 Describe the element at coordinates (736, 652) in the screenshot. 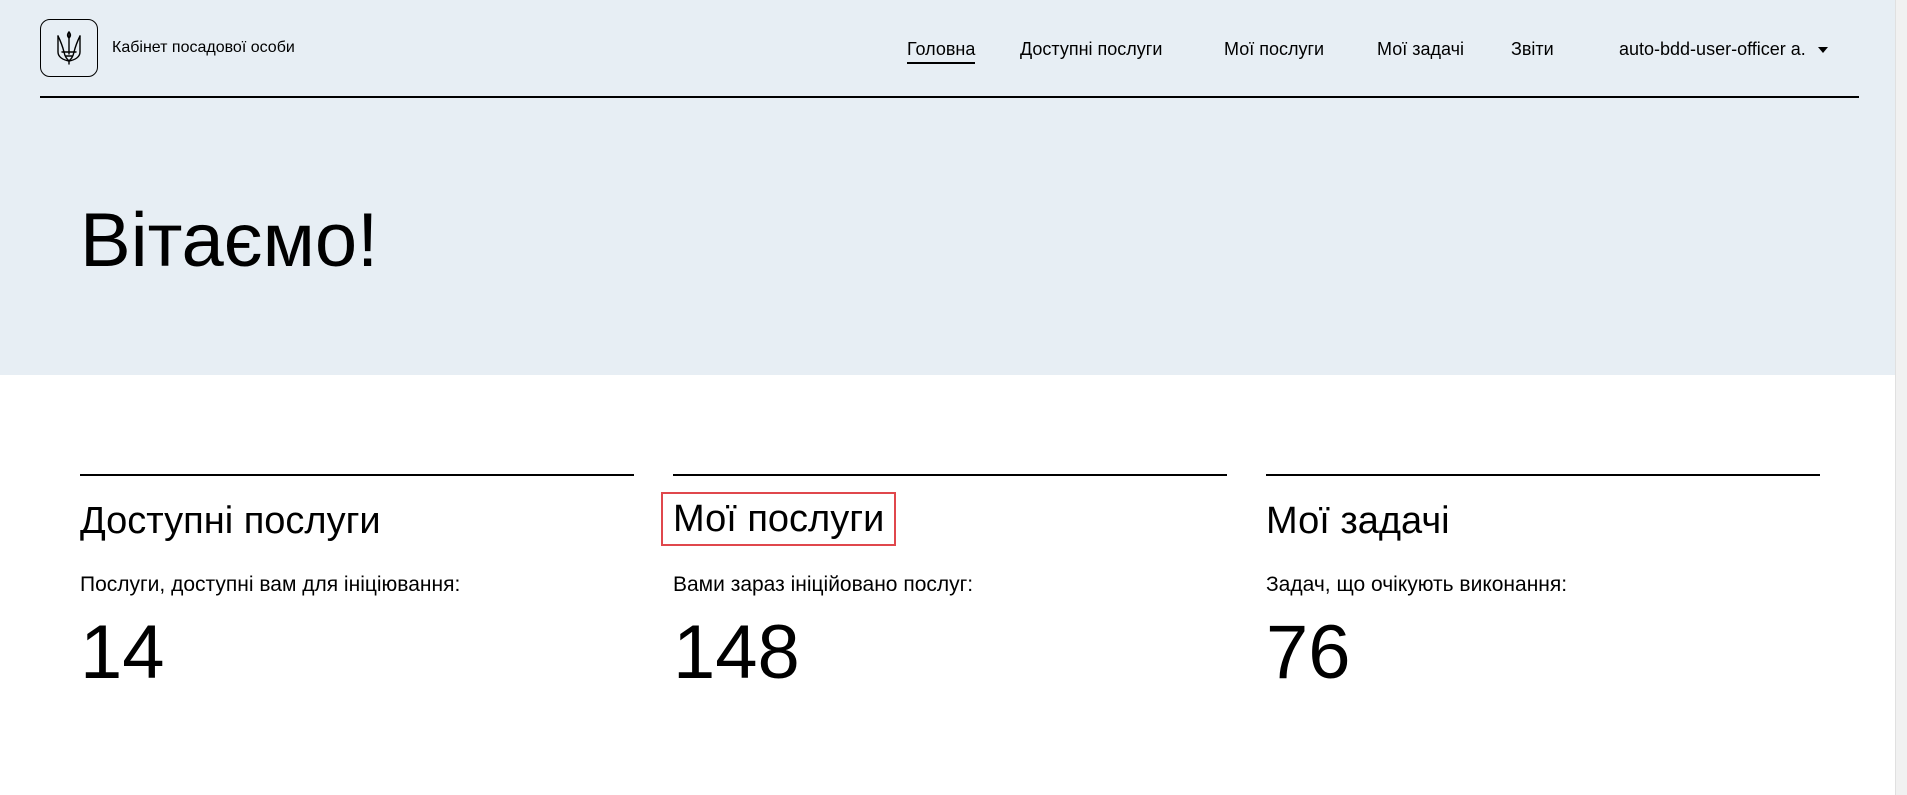

I see `card-count: 148` at that location.